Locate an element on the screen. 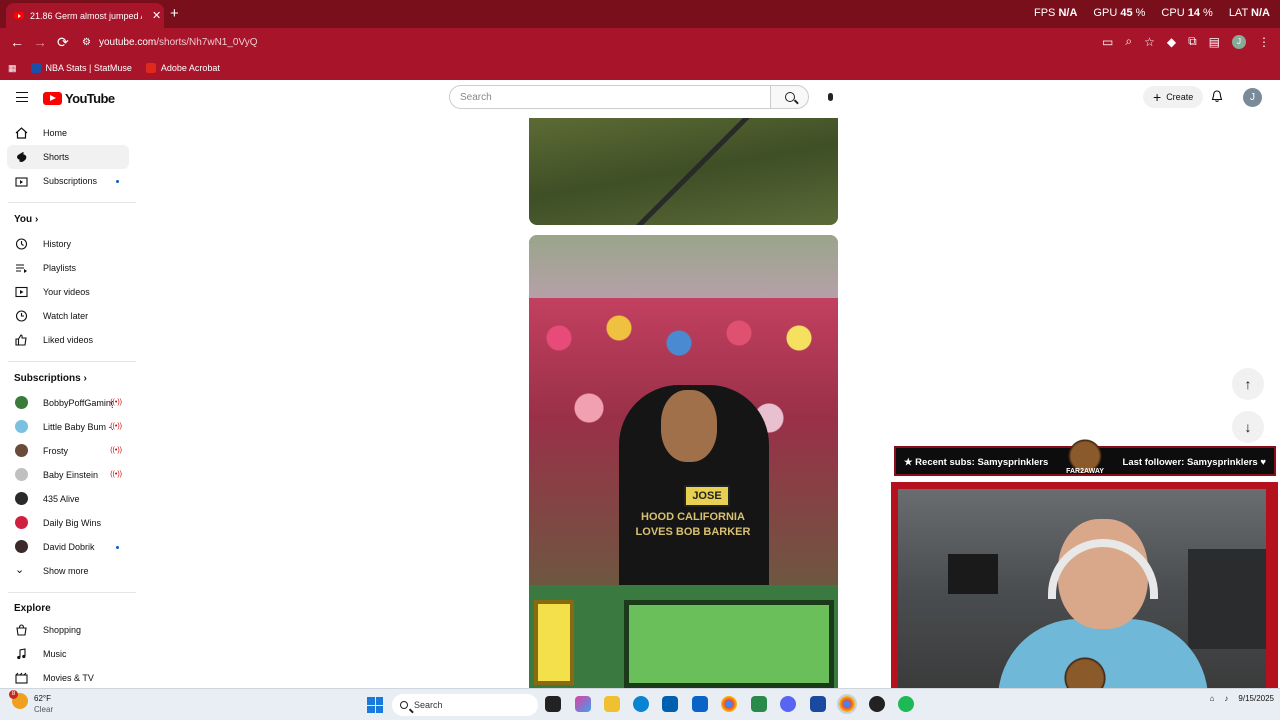  new-tab-button: + is located at coordinates (174, 13).